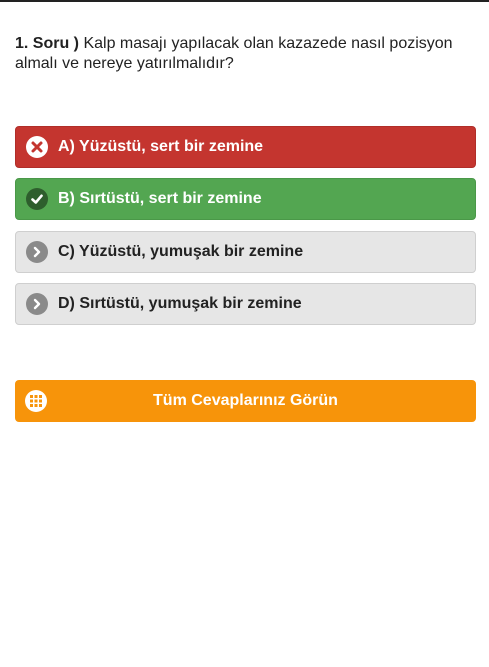 Image resolution: width=489 pixels, height=667 pixels. I want to click on option-a-button: A) Yüzüstü, sert bir zemine, so click(245, 147).